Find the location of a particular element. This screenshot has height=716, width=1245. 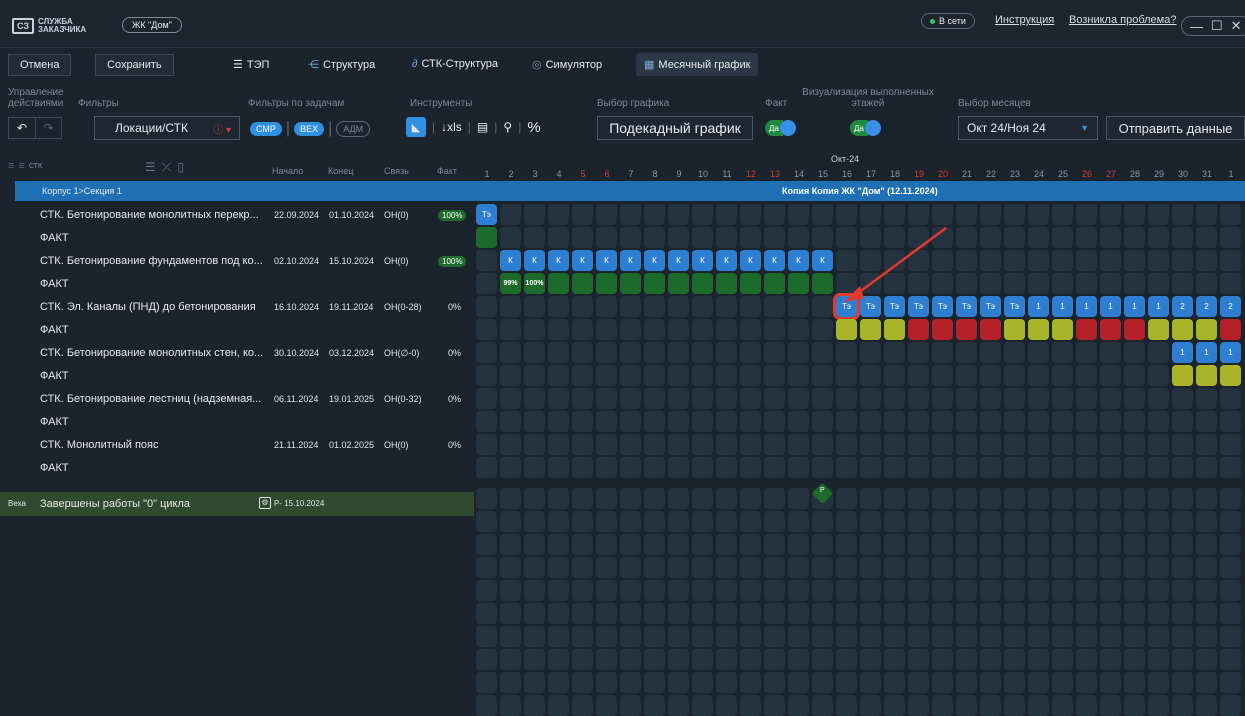

search-icon: ⚲ is located at coordinates (507, 127).